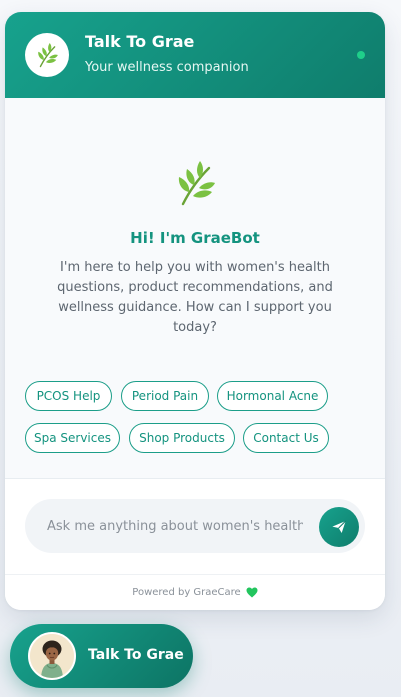 The image size is (401, 697). What do you see at coordinates (361, 55) in the screenshot?
I see `online-status-indicator` at bounding box center [361, 55].